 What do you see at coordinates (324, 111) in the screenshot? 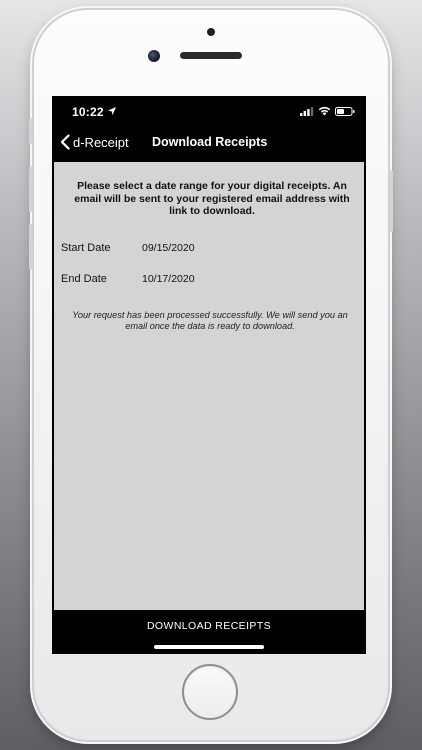
I see `wifi-icon` at bounding box center [324, 111].